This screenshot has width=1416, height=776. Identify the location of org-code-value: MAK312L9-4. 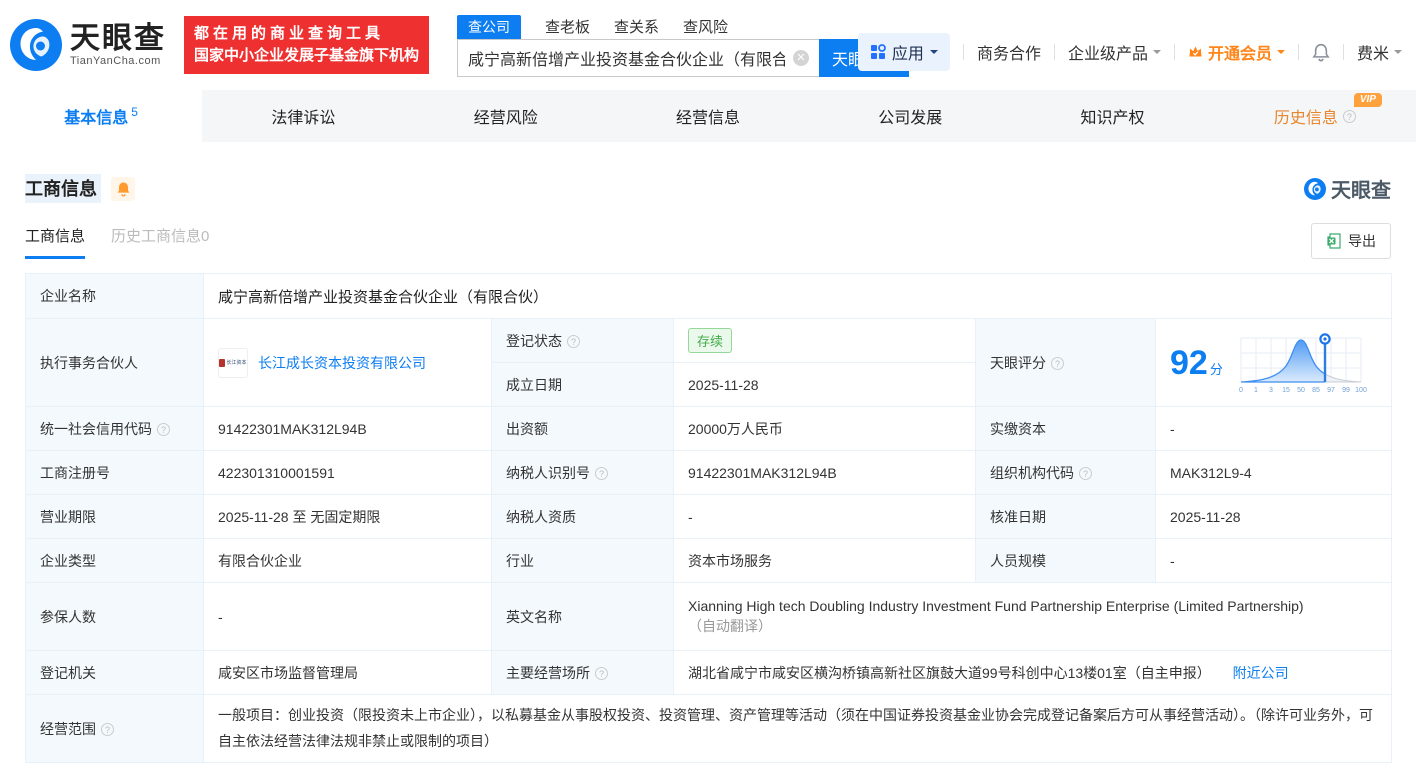
(1273, 472).